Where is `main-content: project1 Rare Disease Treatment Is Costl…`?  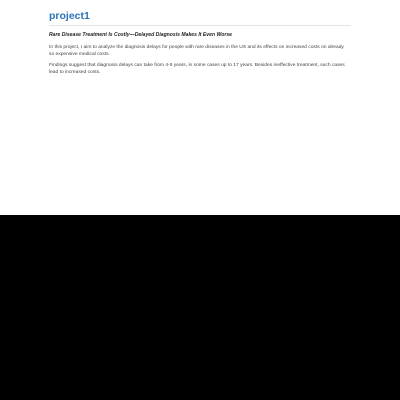 main-content: project1 Rare Disease Treatment Is Costl… is located at coordinates (200, 38).